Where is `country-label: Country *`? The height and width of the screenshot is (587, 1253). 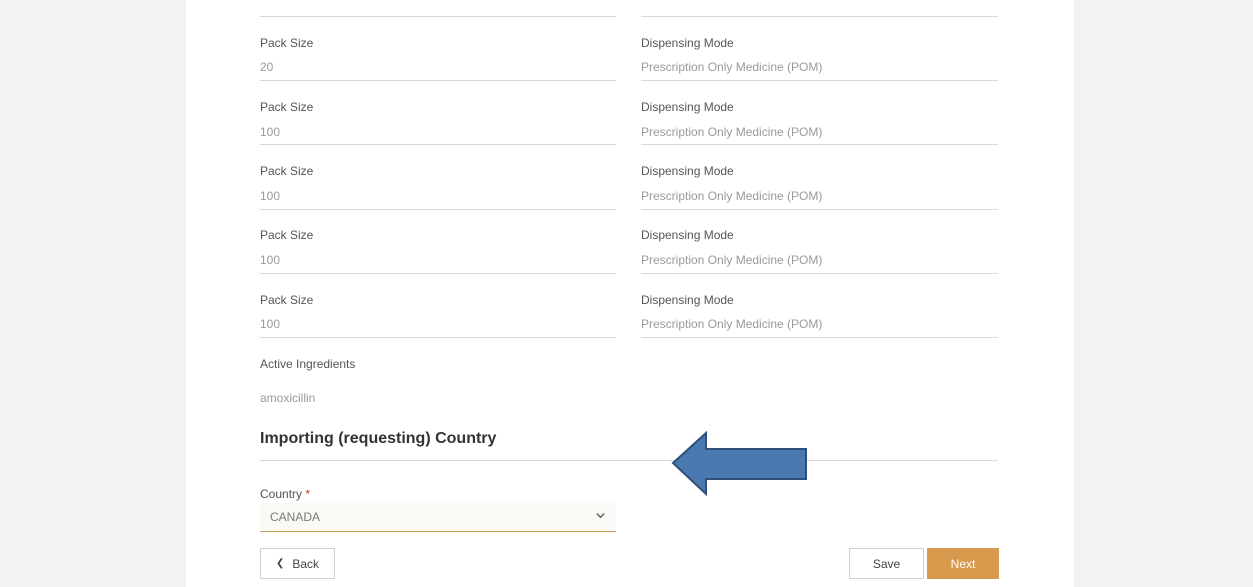
country-label: Country * is located at coordinates (285, 494).